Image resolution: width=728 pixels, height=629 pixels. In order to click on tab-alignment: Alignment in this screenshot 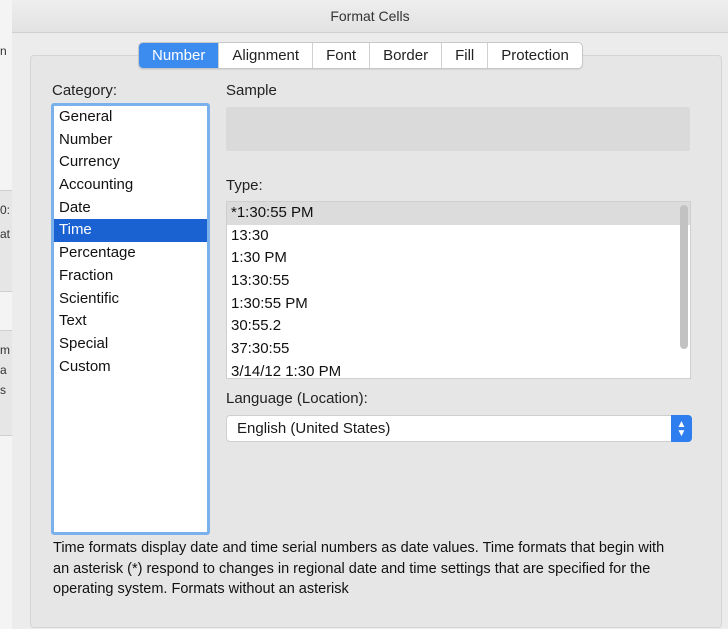, I will do `click(266, 55)`.